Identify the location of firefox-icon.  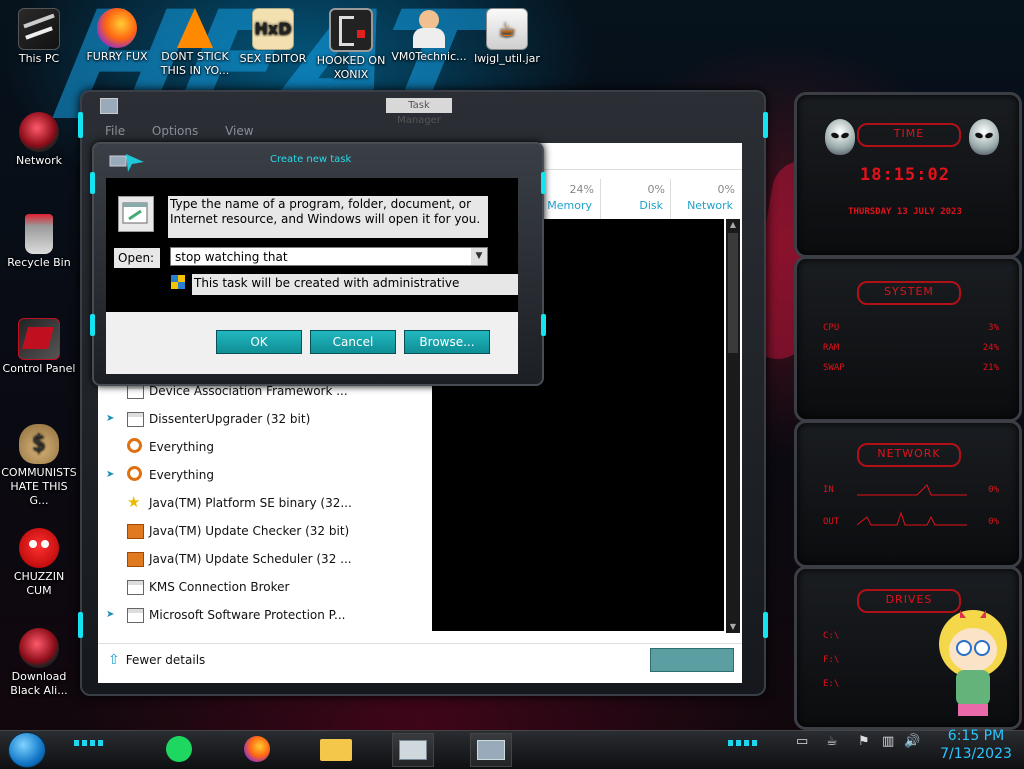
(257, 749).